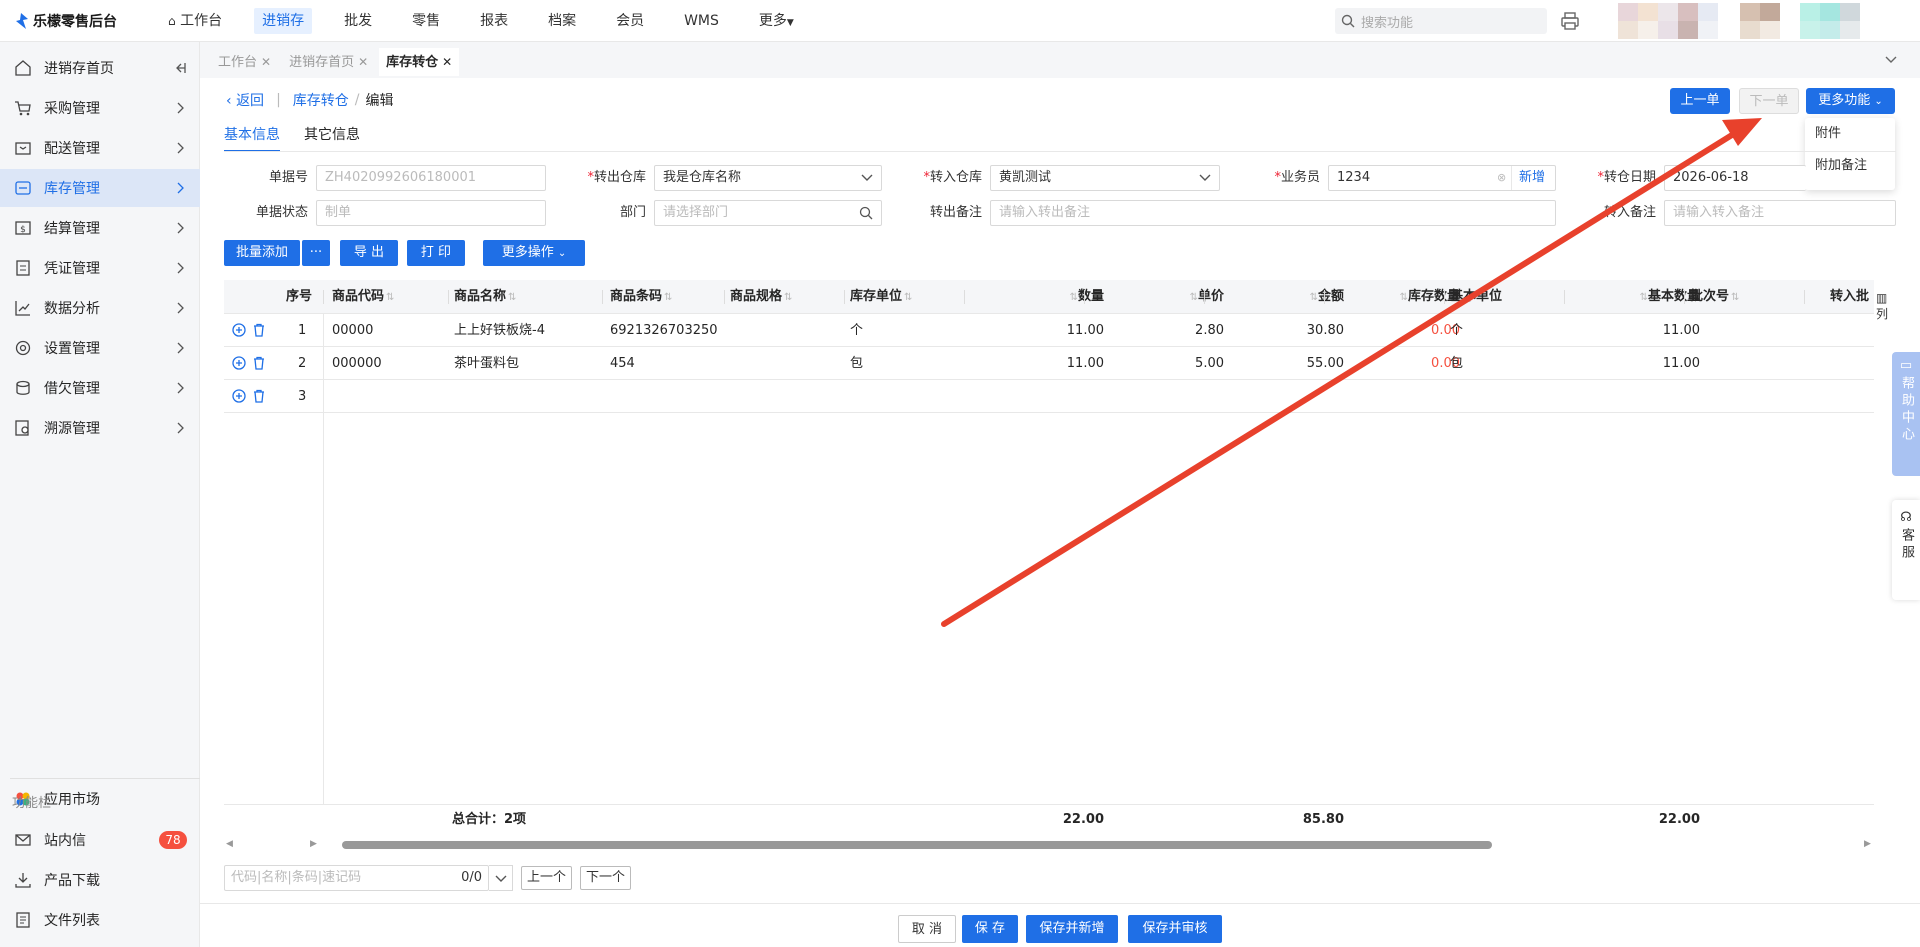 The width and height of the screenshot is (1920, 947). What do you see at coordinates (1570, 21) in the screenshot?
I see `printer-icon` at bounding box center [1570, 21].